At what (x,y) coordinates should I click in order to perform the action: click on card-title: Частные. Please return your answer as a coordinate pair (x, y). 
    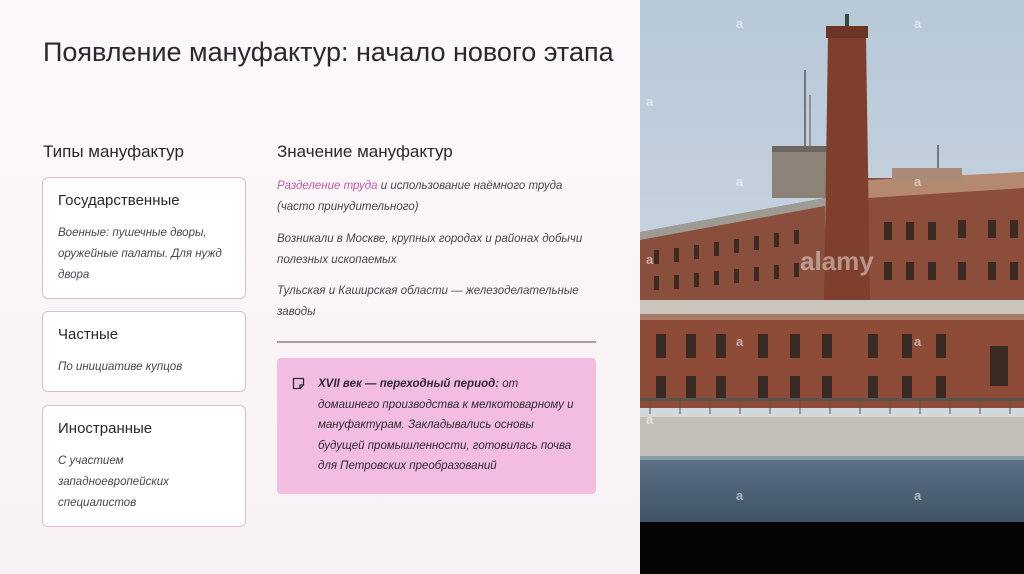
    Looking at the image, I should click on (88, 334).